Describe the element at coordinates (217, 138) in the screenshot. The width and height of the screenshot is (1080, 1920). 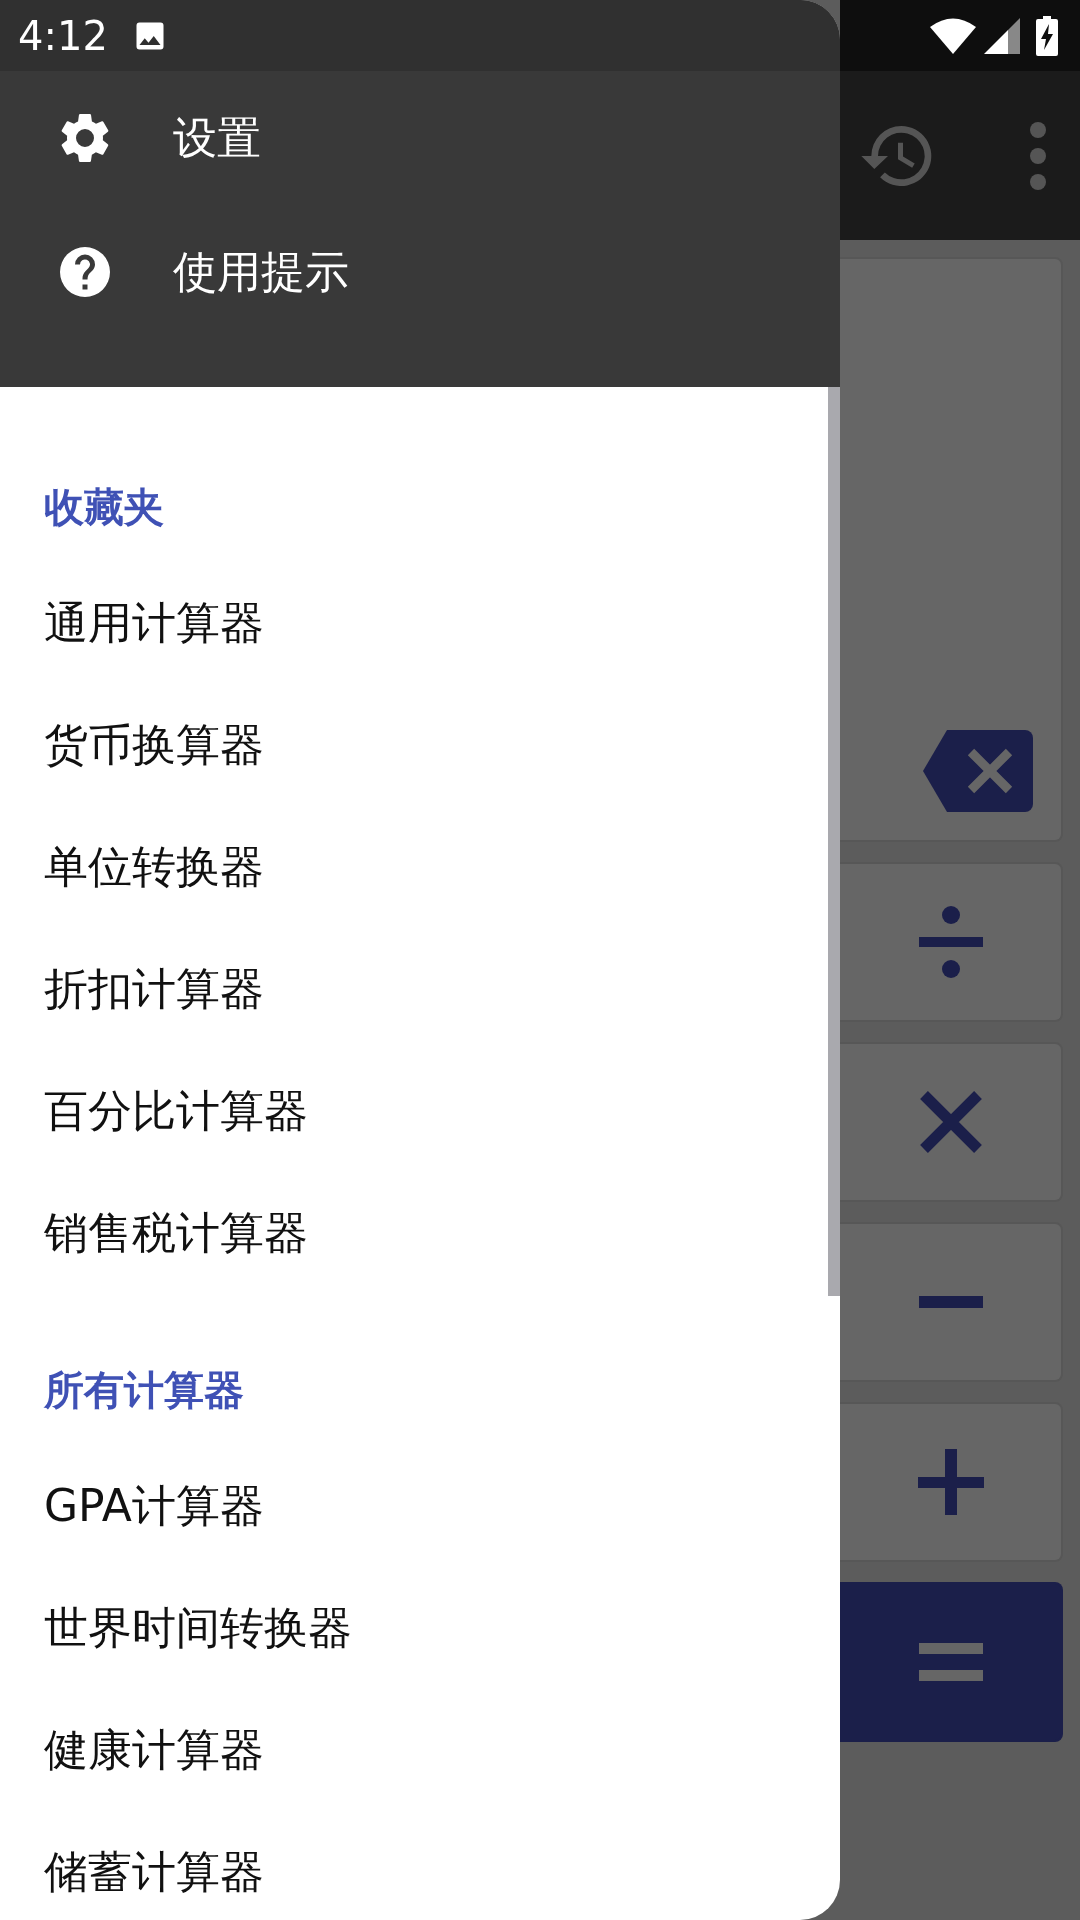
I see `item-label: 设置` at that location.